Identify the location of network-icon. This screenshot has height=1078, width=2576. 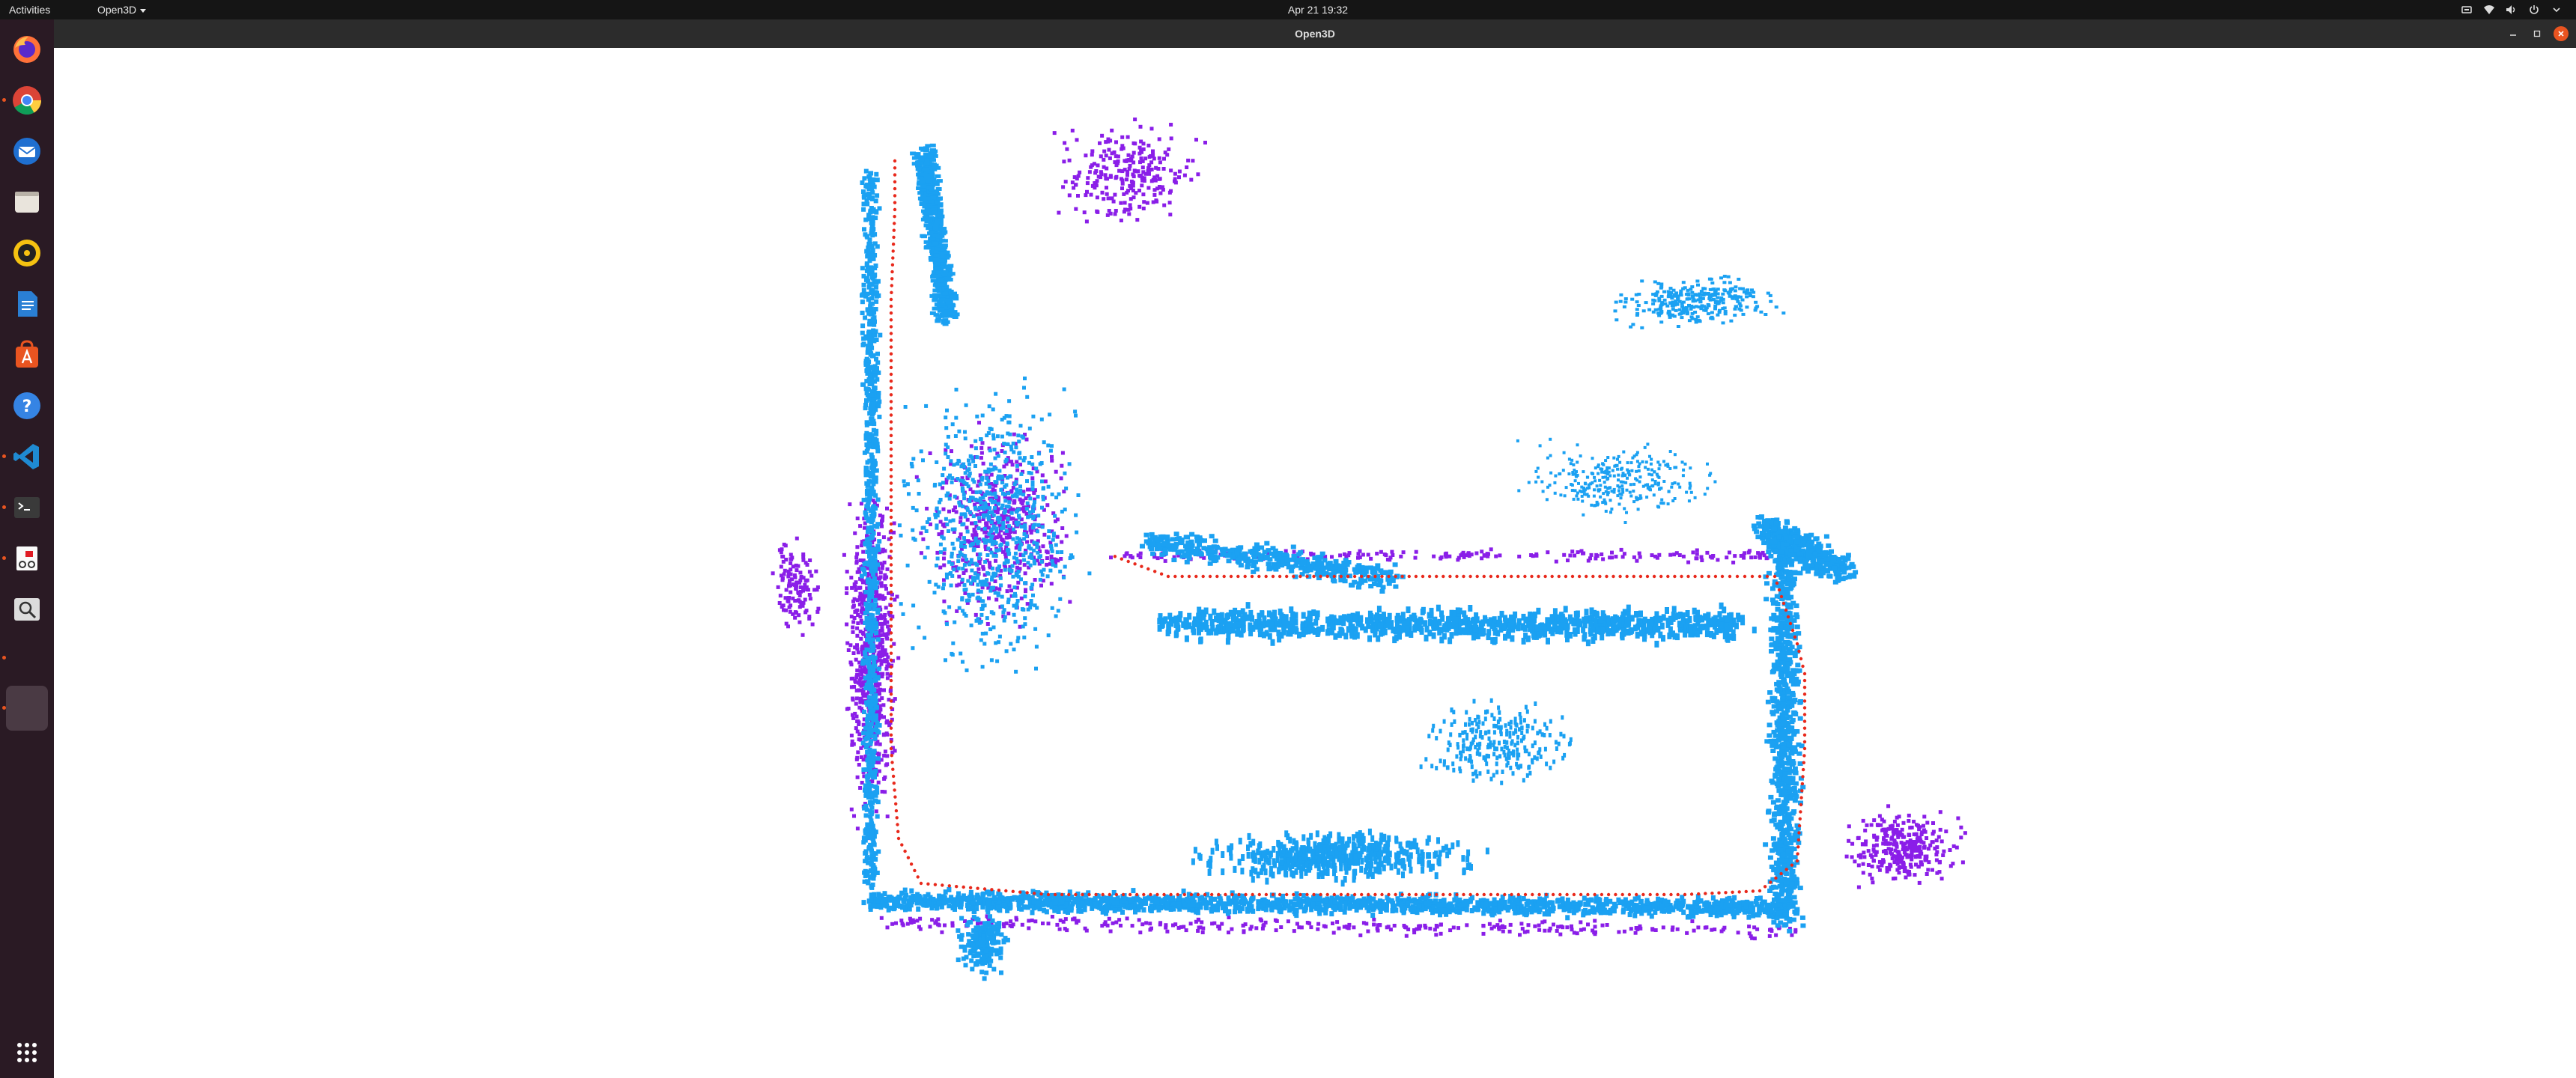
(2467, 10).